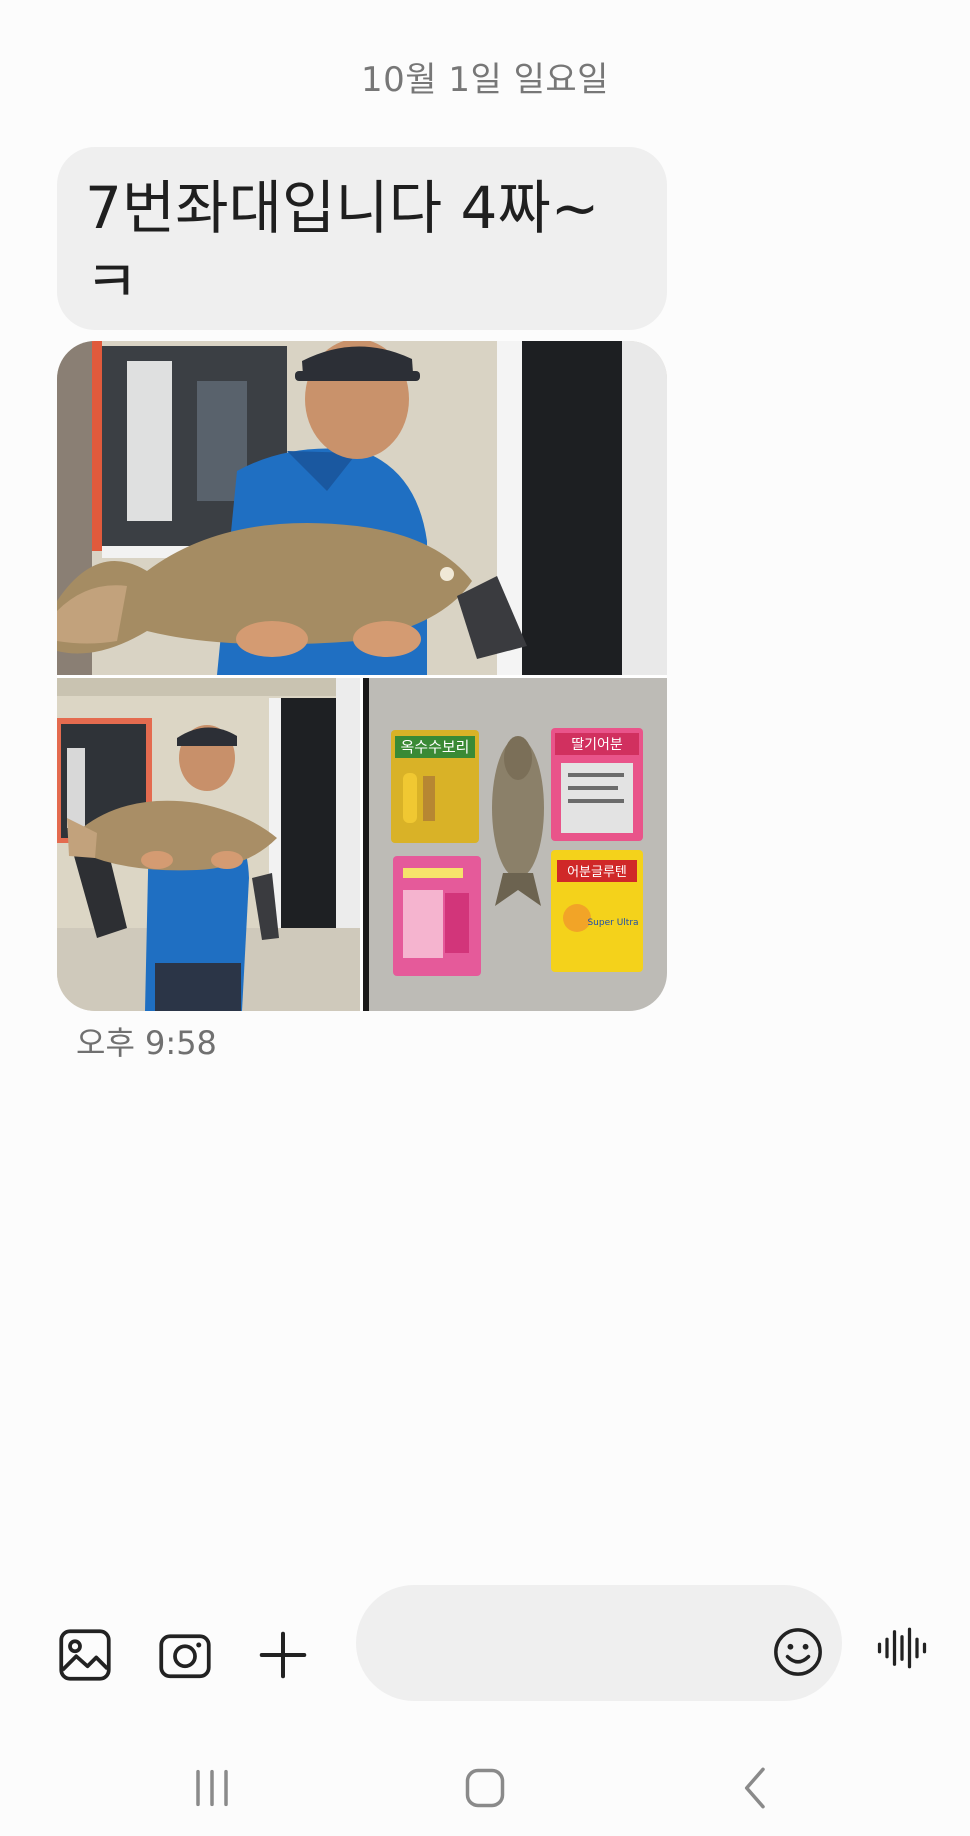 Image resolution: width=970 pixels, height=1836 pixels. Describe the element at coordinates (146, 1043) in the screenshot. I see `message-timestamp: 오후 9:58` at that location.